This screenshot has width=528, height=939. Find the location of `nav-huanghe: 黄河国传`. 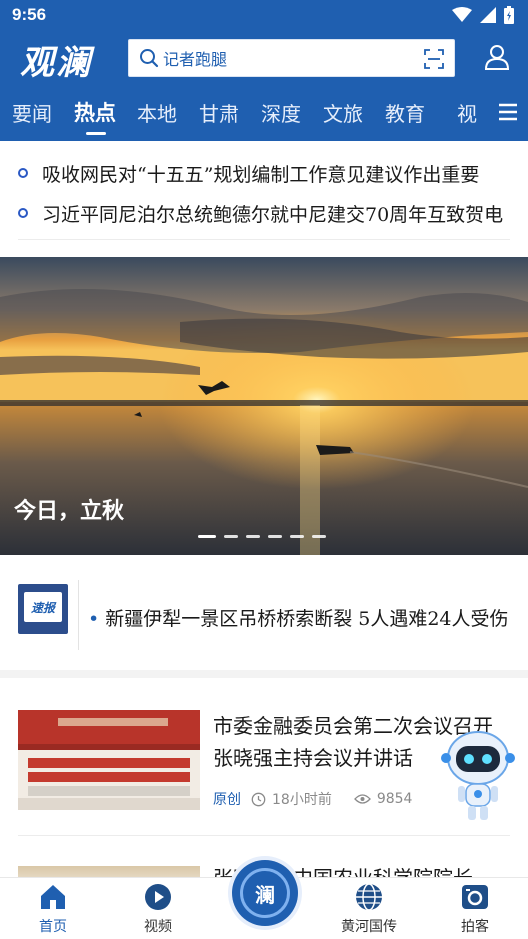

nav-huanghe: 黄河国传 is located at coordinates (369, 910).